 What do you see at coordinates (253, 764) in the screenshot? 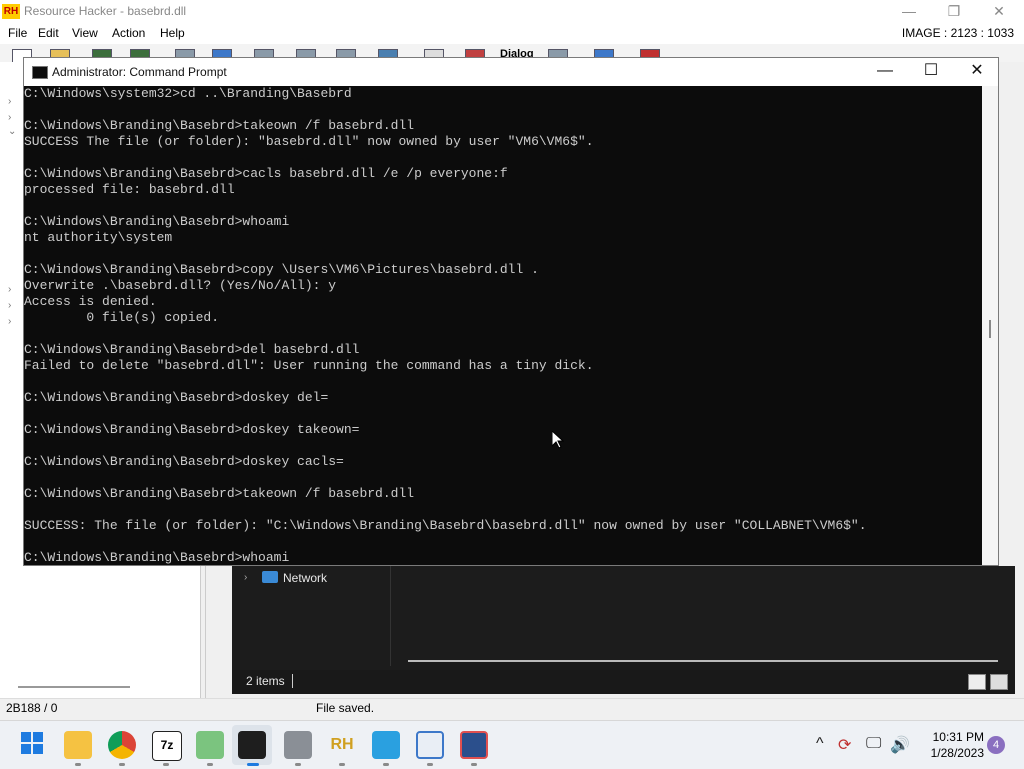
I see `active-indicator` at bounding box center [253, 764].